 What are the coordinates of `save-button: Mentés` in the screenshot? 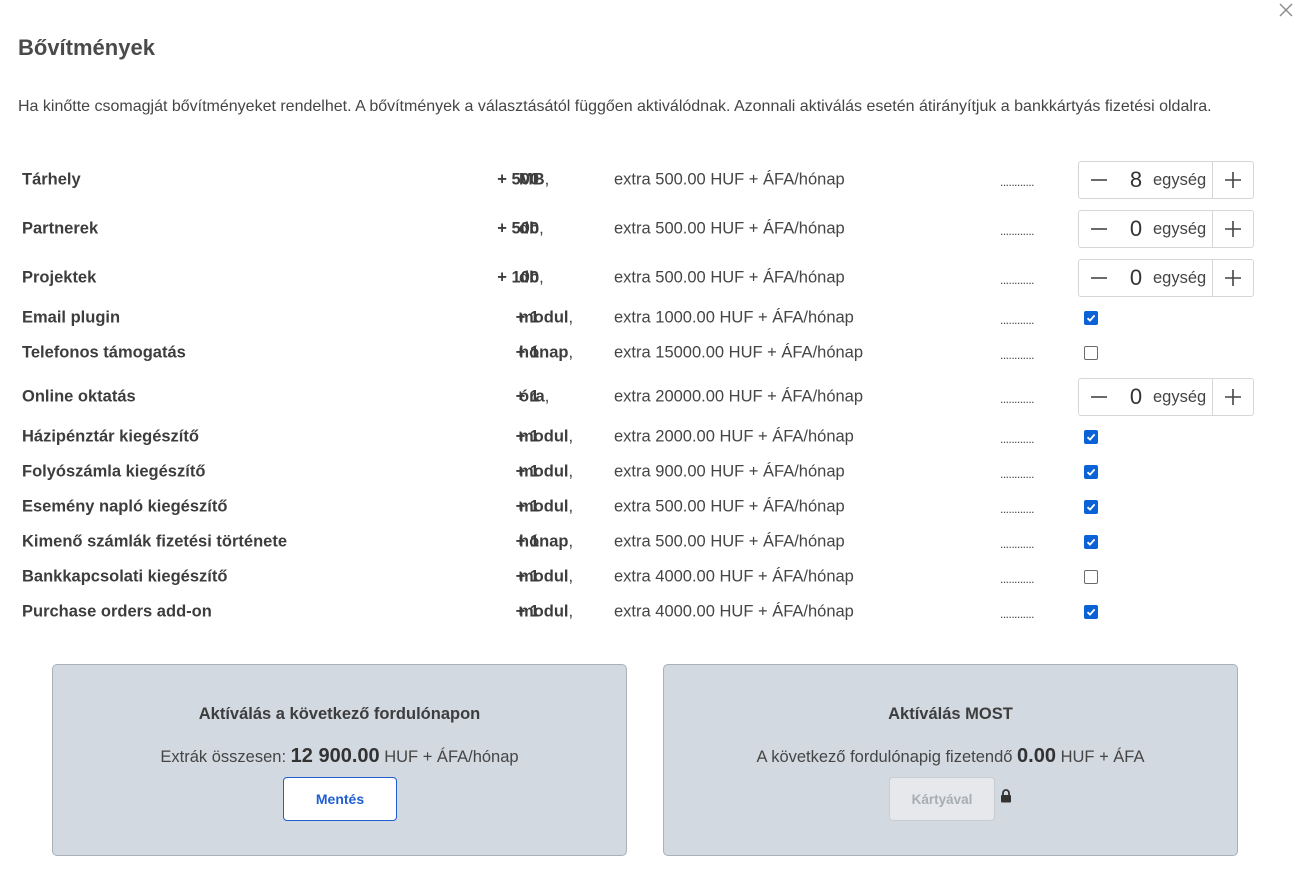 It's located at (340, 799).